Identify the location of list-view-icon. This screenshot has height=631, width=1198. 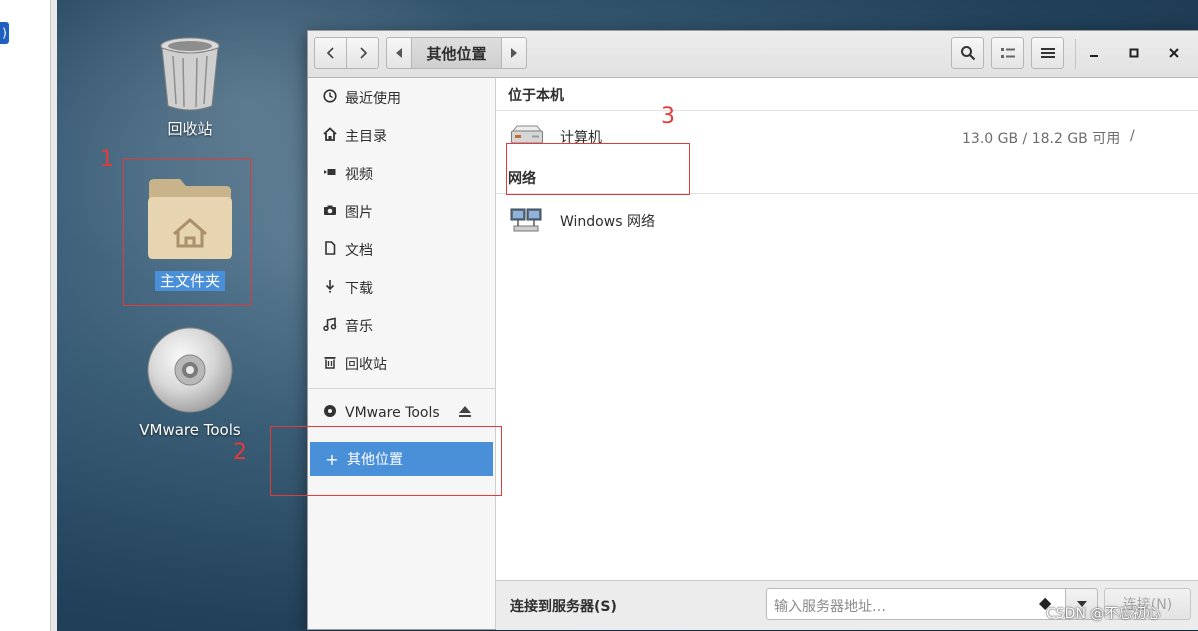
(1007, 53).